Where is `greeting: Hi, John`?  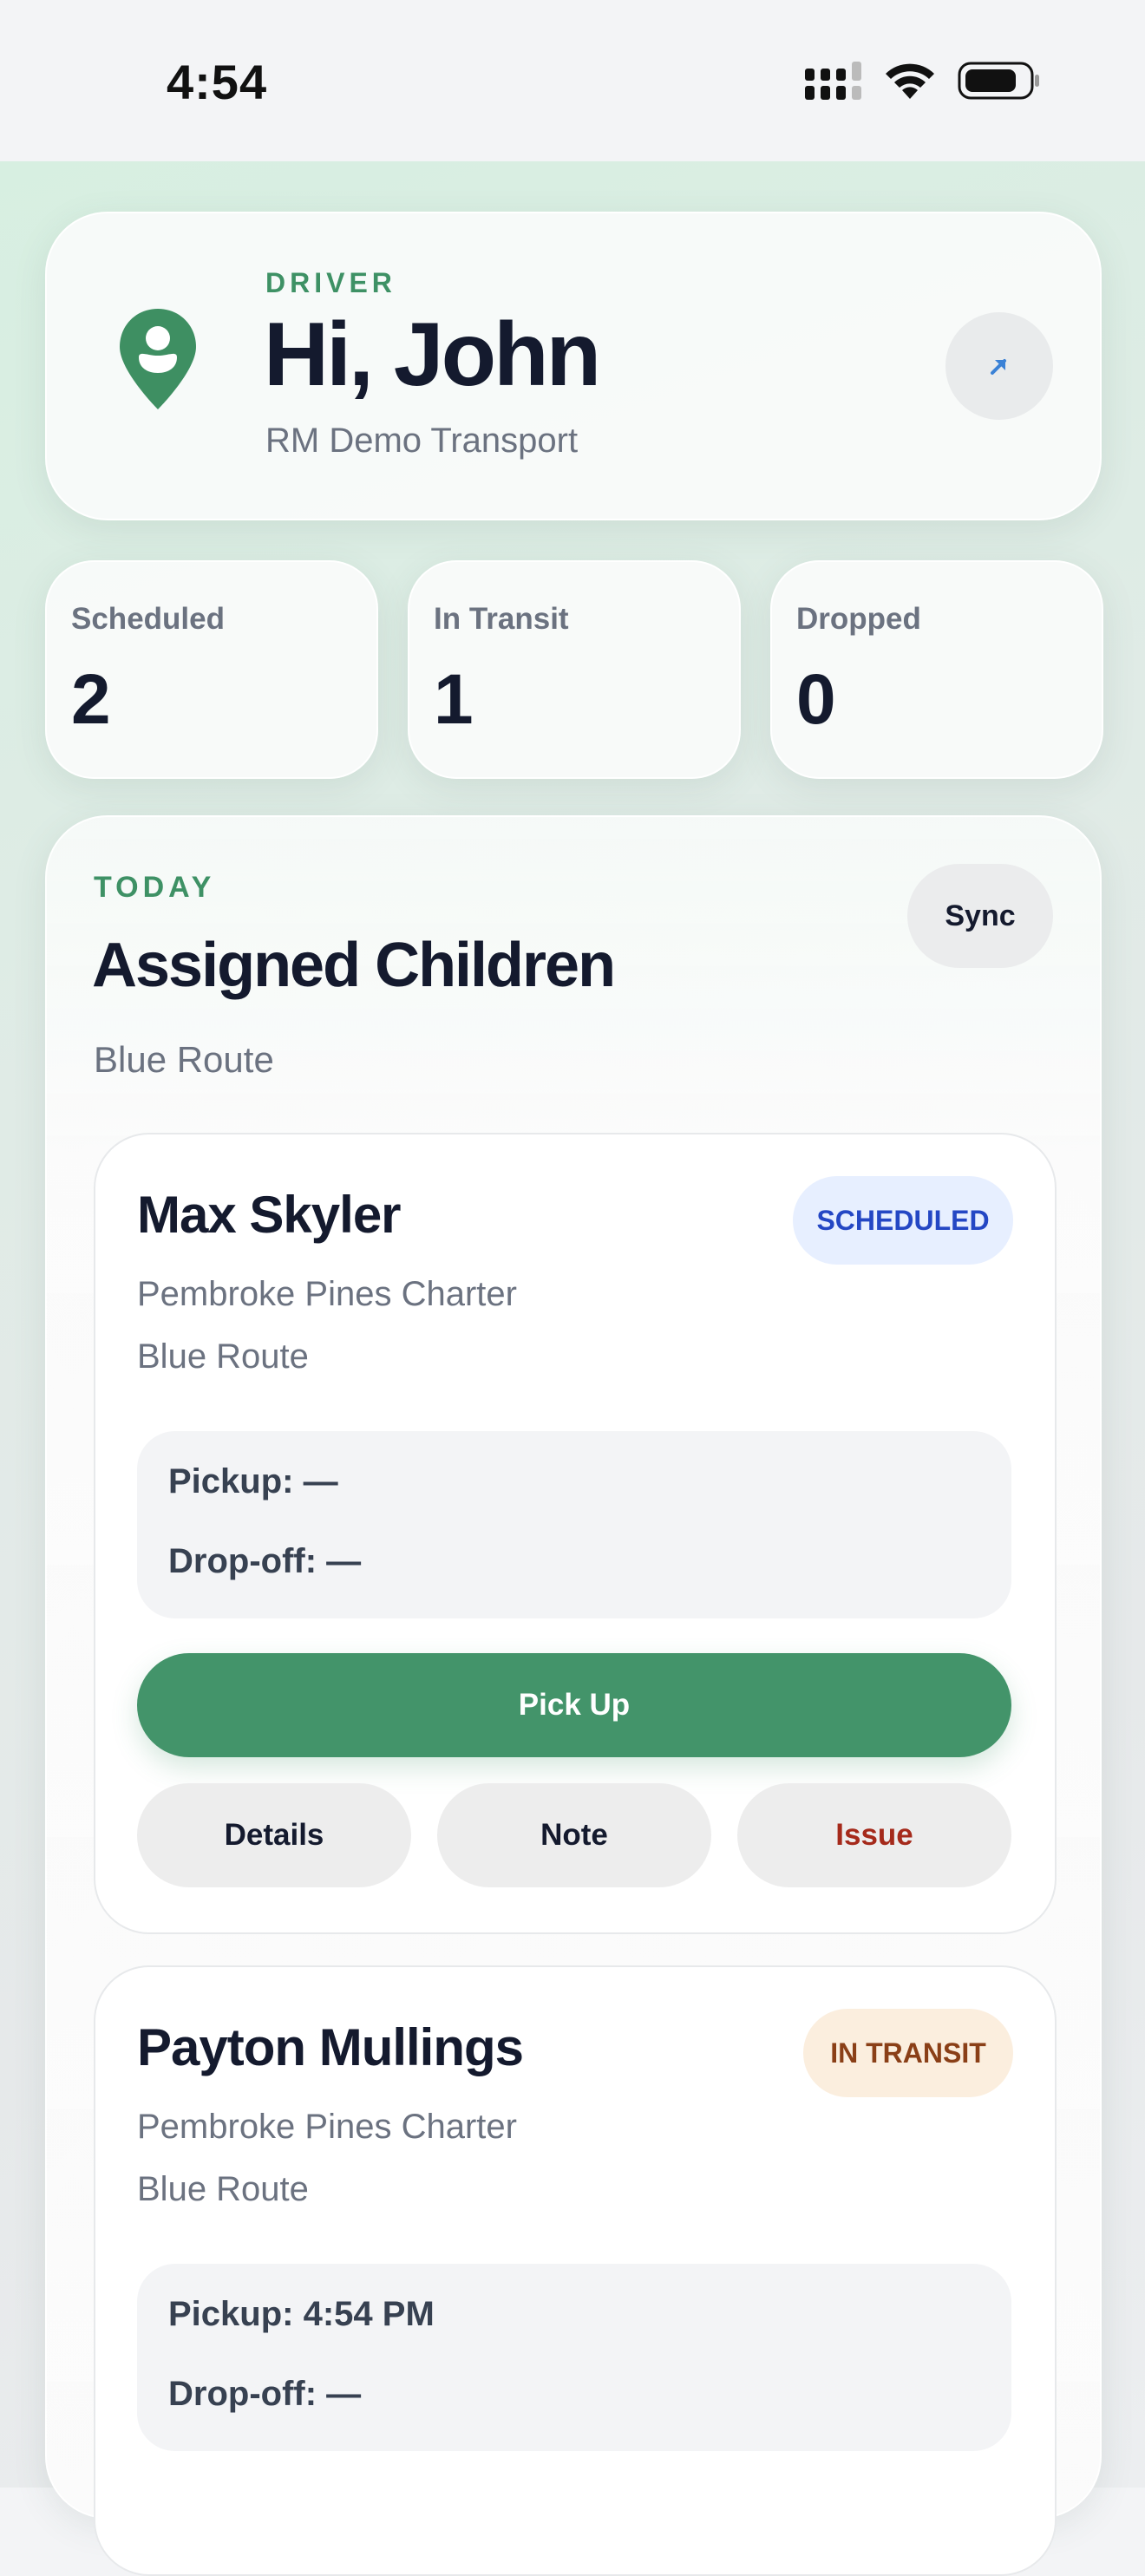
greeting: Hi, John is located at coordinates (433, 354).